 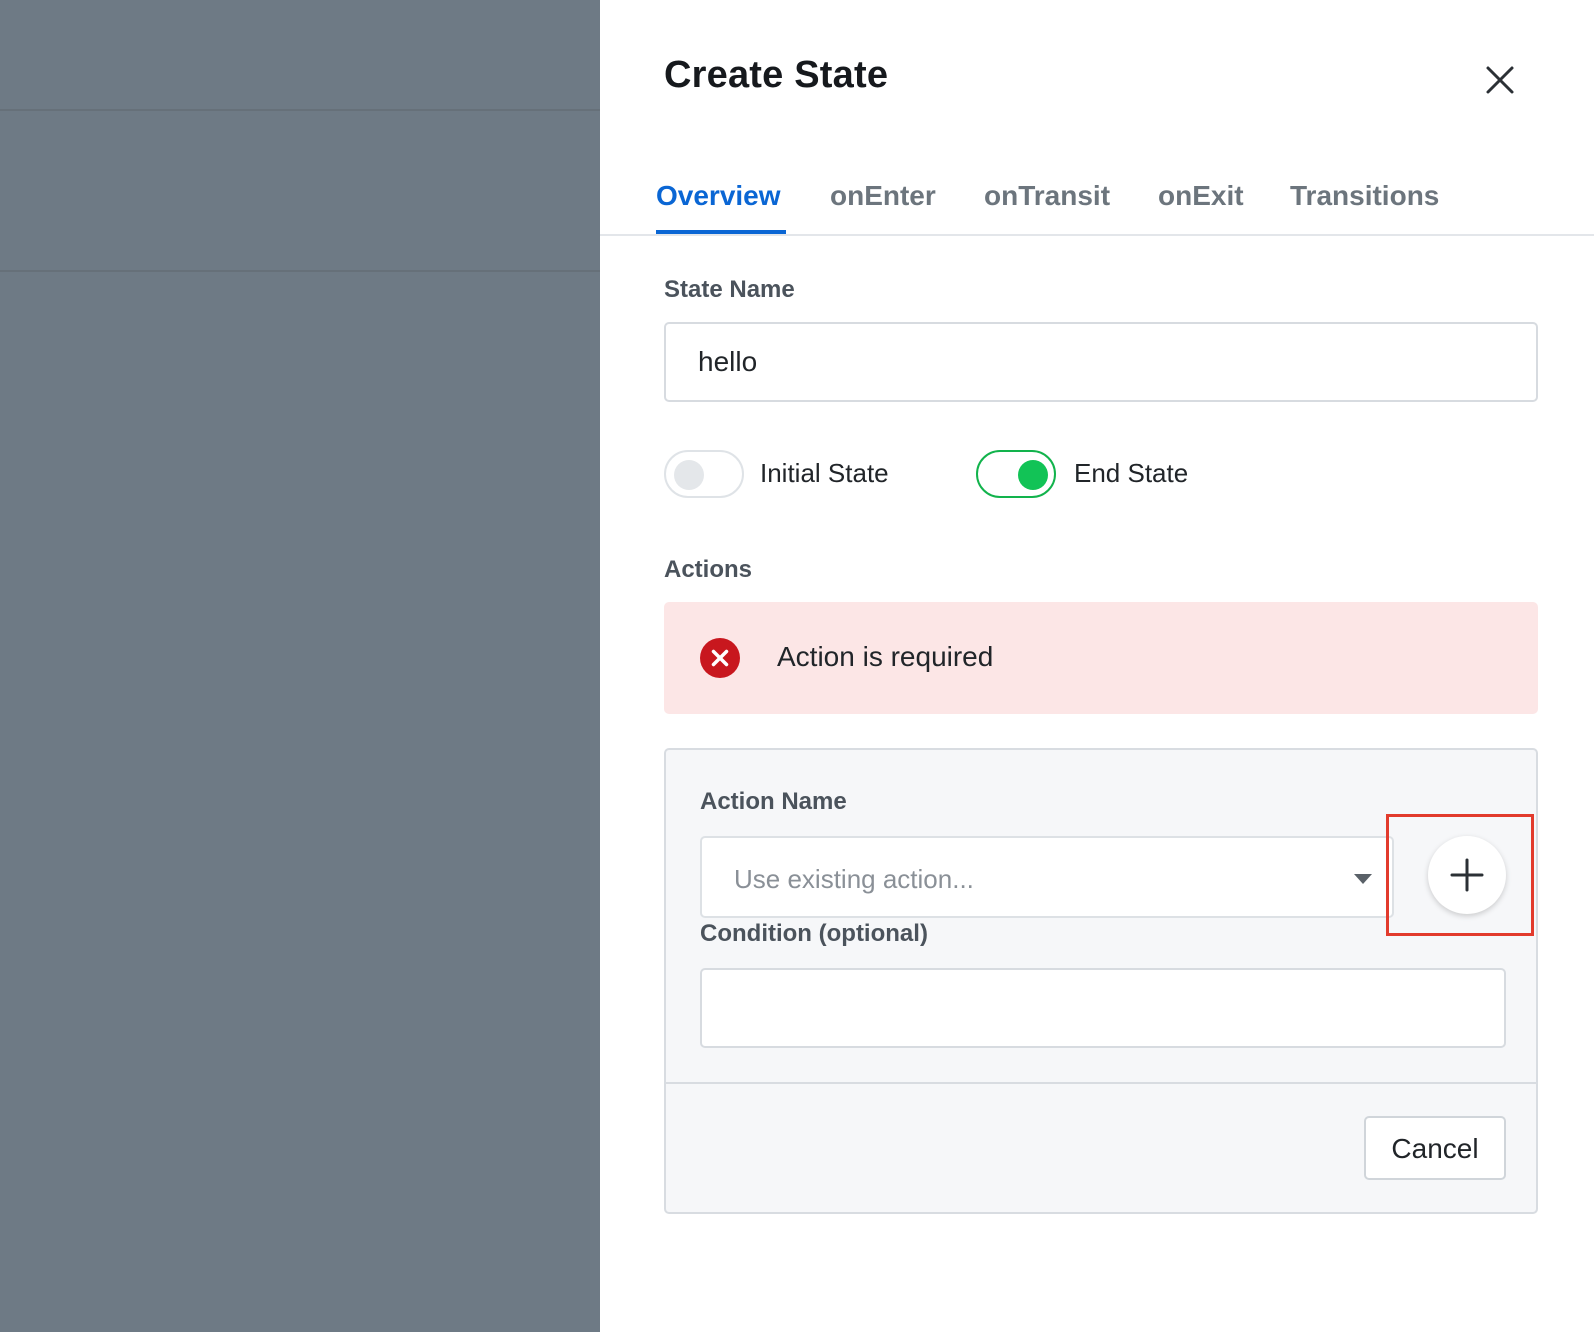 What do you see at coordinates (824, 473) in the screenshot?
I see `initial-state-label: Initial State` at bounding box center [824, 473].